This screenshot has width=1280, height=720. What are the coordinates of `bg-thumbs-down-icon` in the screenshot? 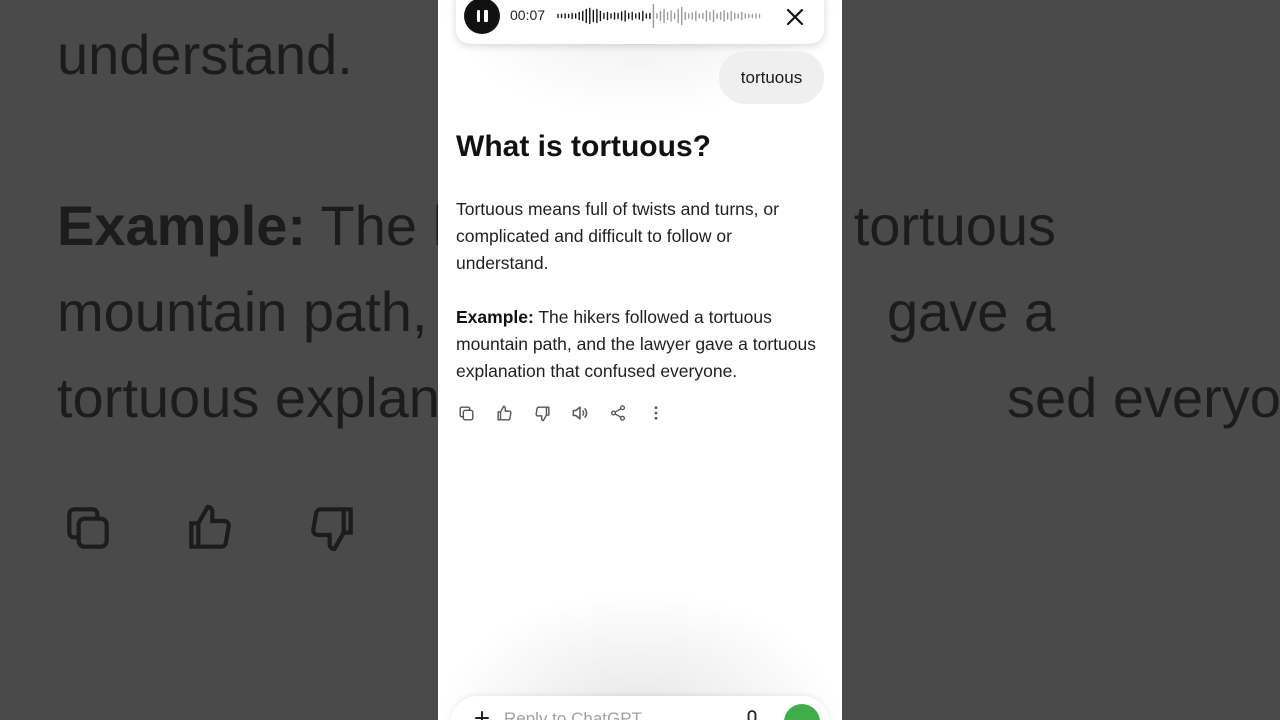 It's located at (332, 529).